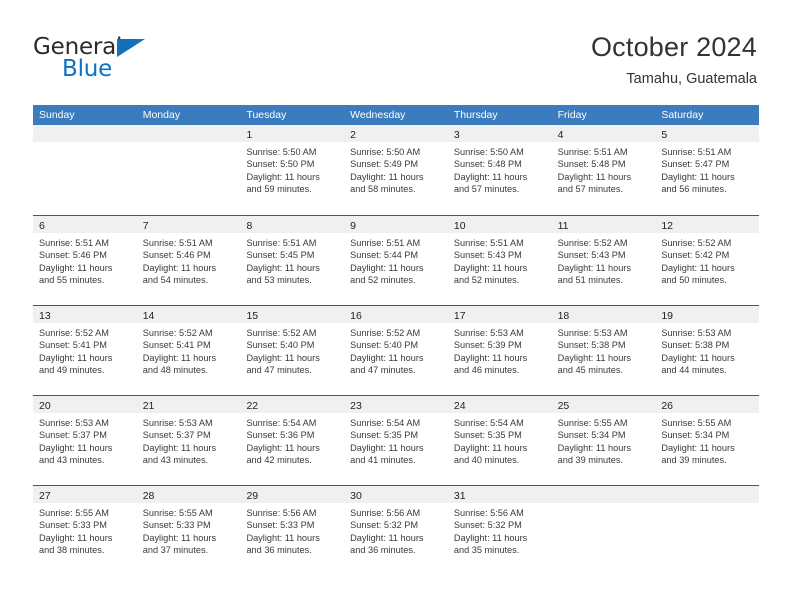 This screenshot has width=792, height=612. Describe the element at coordinates (384, 435) in the screenshot. I see `sunset-text: Sunset: 5:35 PM` at that location.